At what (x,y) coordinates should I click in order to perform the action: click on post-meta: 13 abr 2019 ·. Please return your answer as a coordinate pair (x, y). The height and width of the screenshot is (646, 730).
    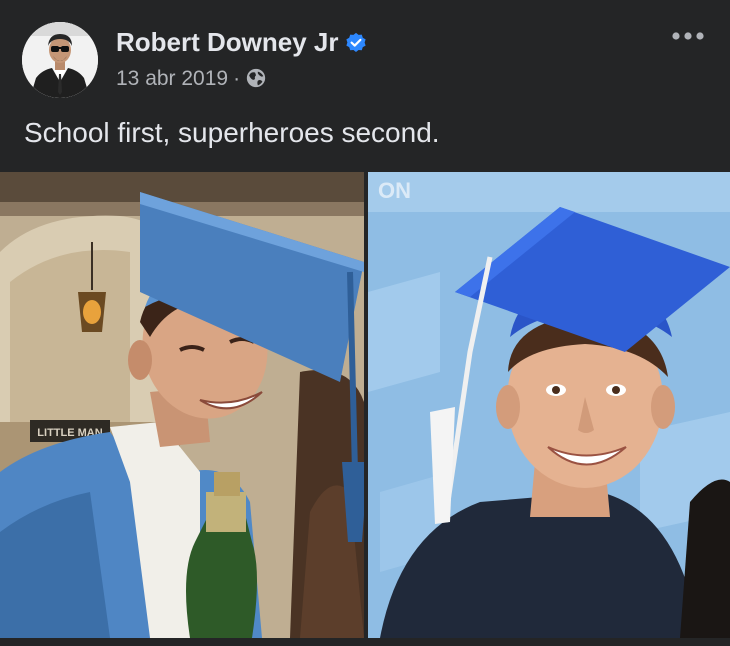
    Looking at the image, I should click on (191, 79).